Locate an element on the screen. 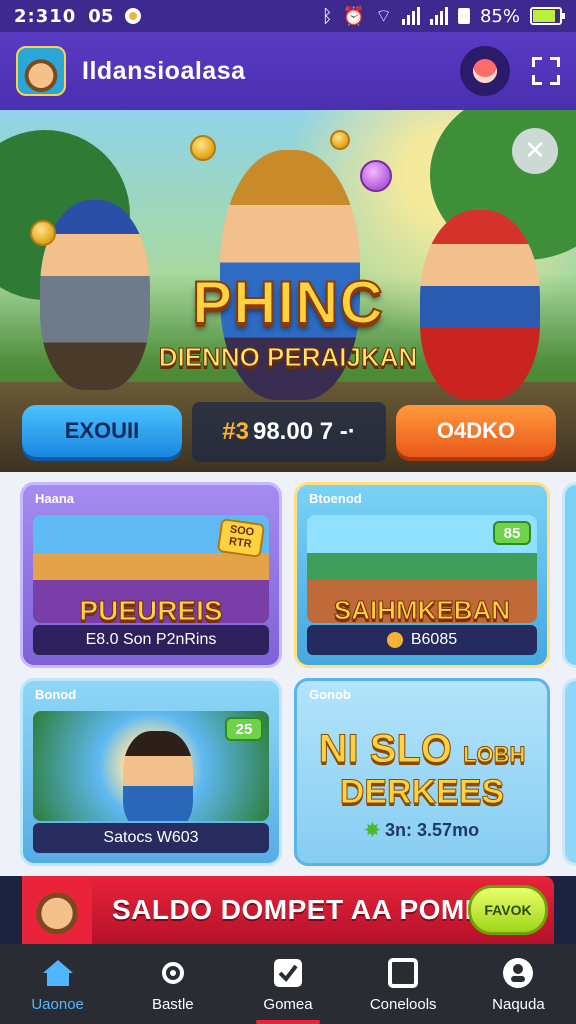 Image resolution: width=576 pixels, height=1024 pixels. status-carrier: 05 is located at coordinates (101, 16).